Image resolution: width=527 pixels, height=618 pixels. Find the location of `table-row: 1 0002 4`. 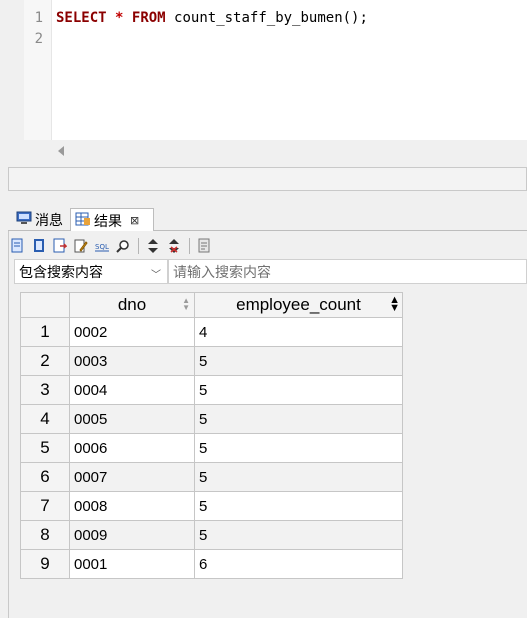

table-row: 1 0002 4 is located at coordinates (211, 332).